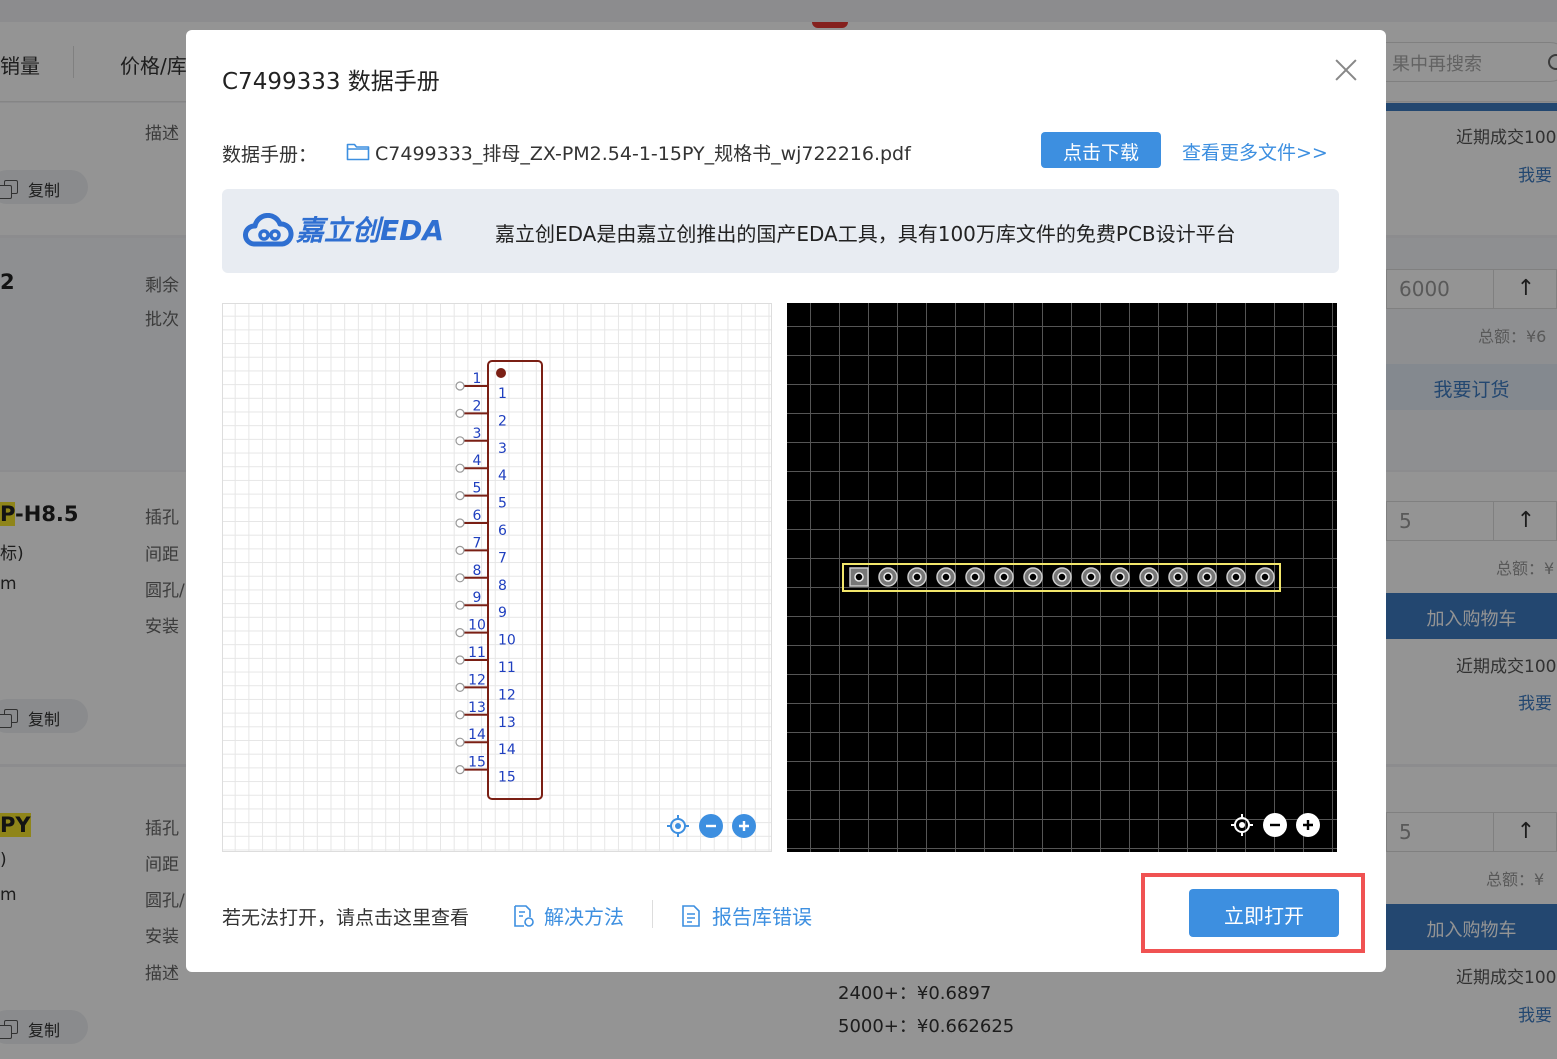 This screenshot has height=1059, width=1557. What do you see at coordinates (477, 406) in the screenshot?
I see `pin-number: 2` at bounding box center [477, 406].